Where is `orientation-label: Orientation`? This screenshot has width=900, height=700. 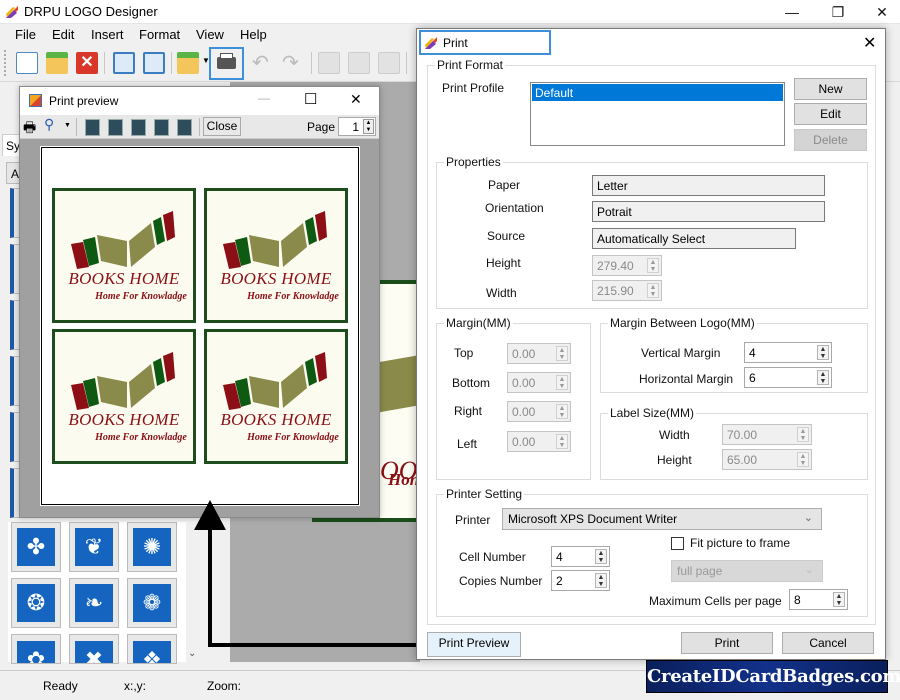
orientation-label: Orientation is located at coordinates (514, 208).